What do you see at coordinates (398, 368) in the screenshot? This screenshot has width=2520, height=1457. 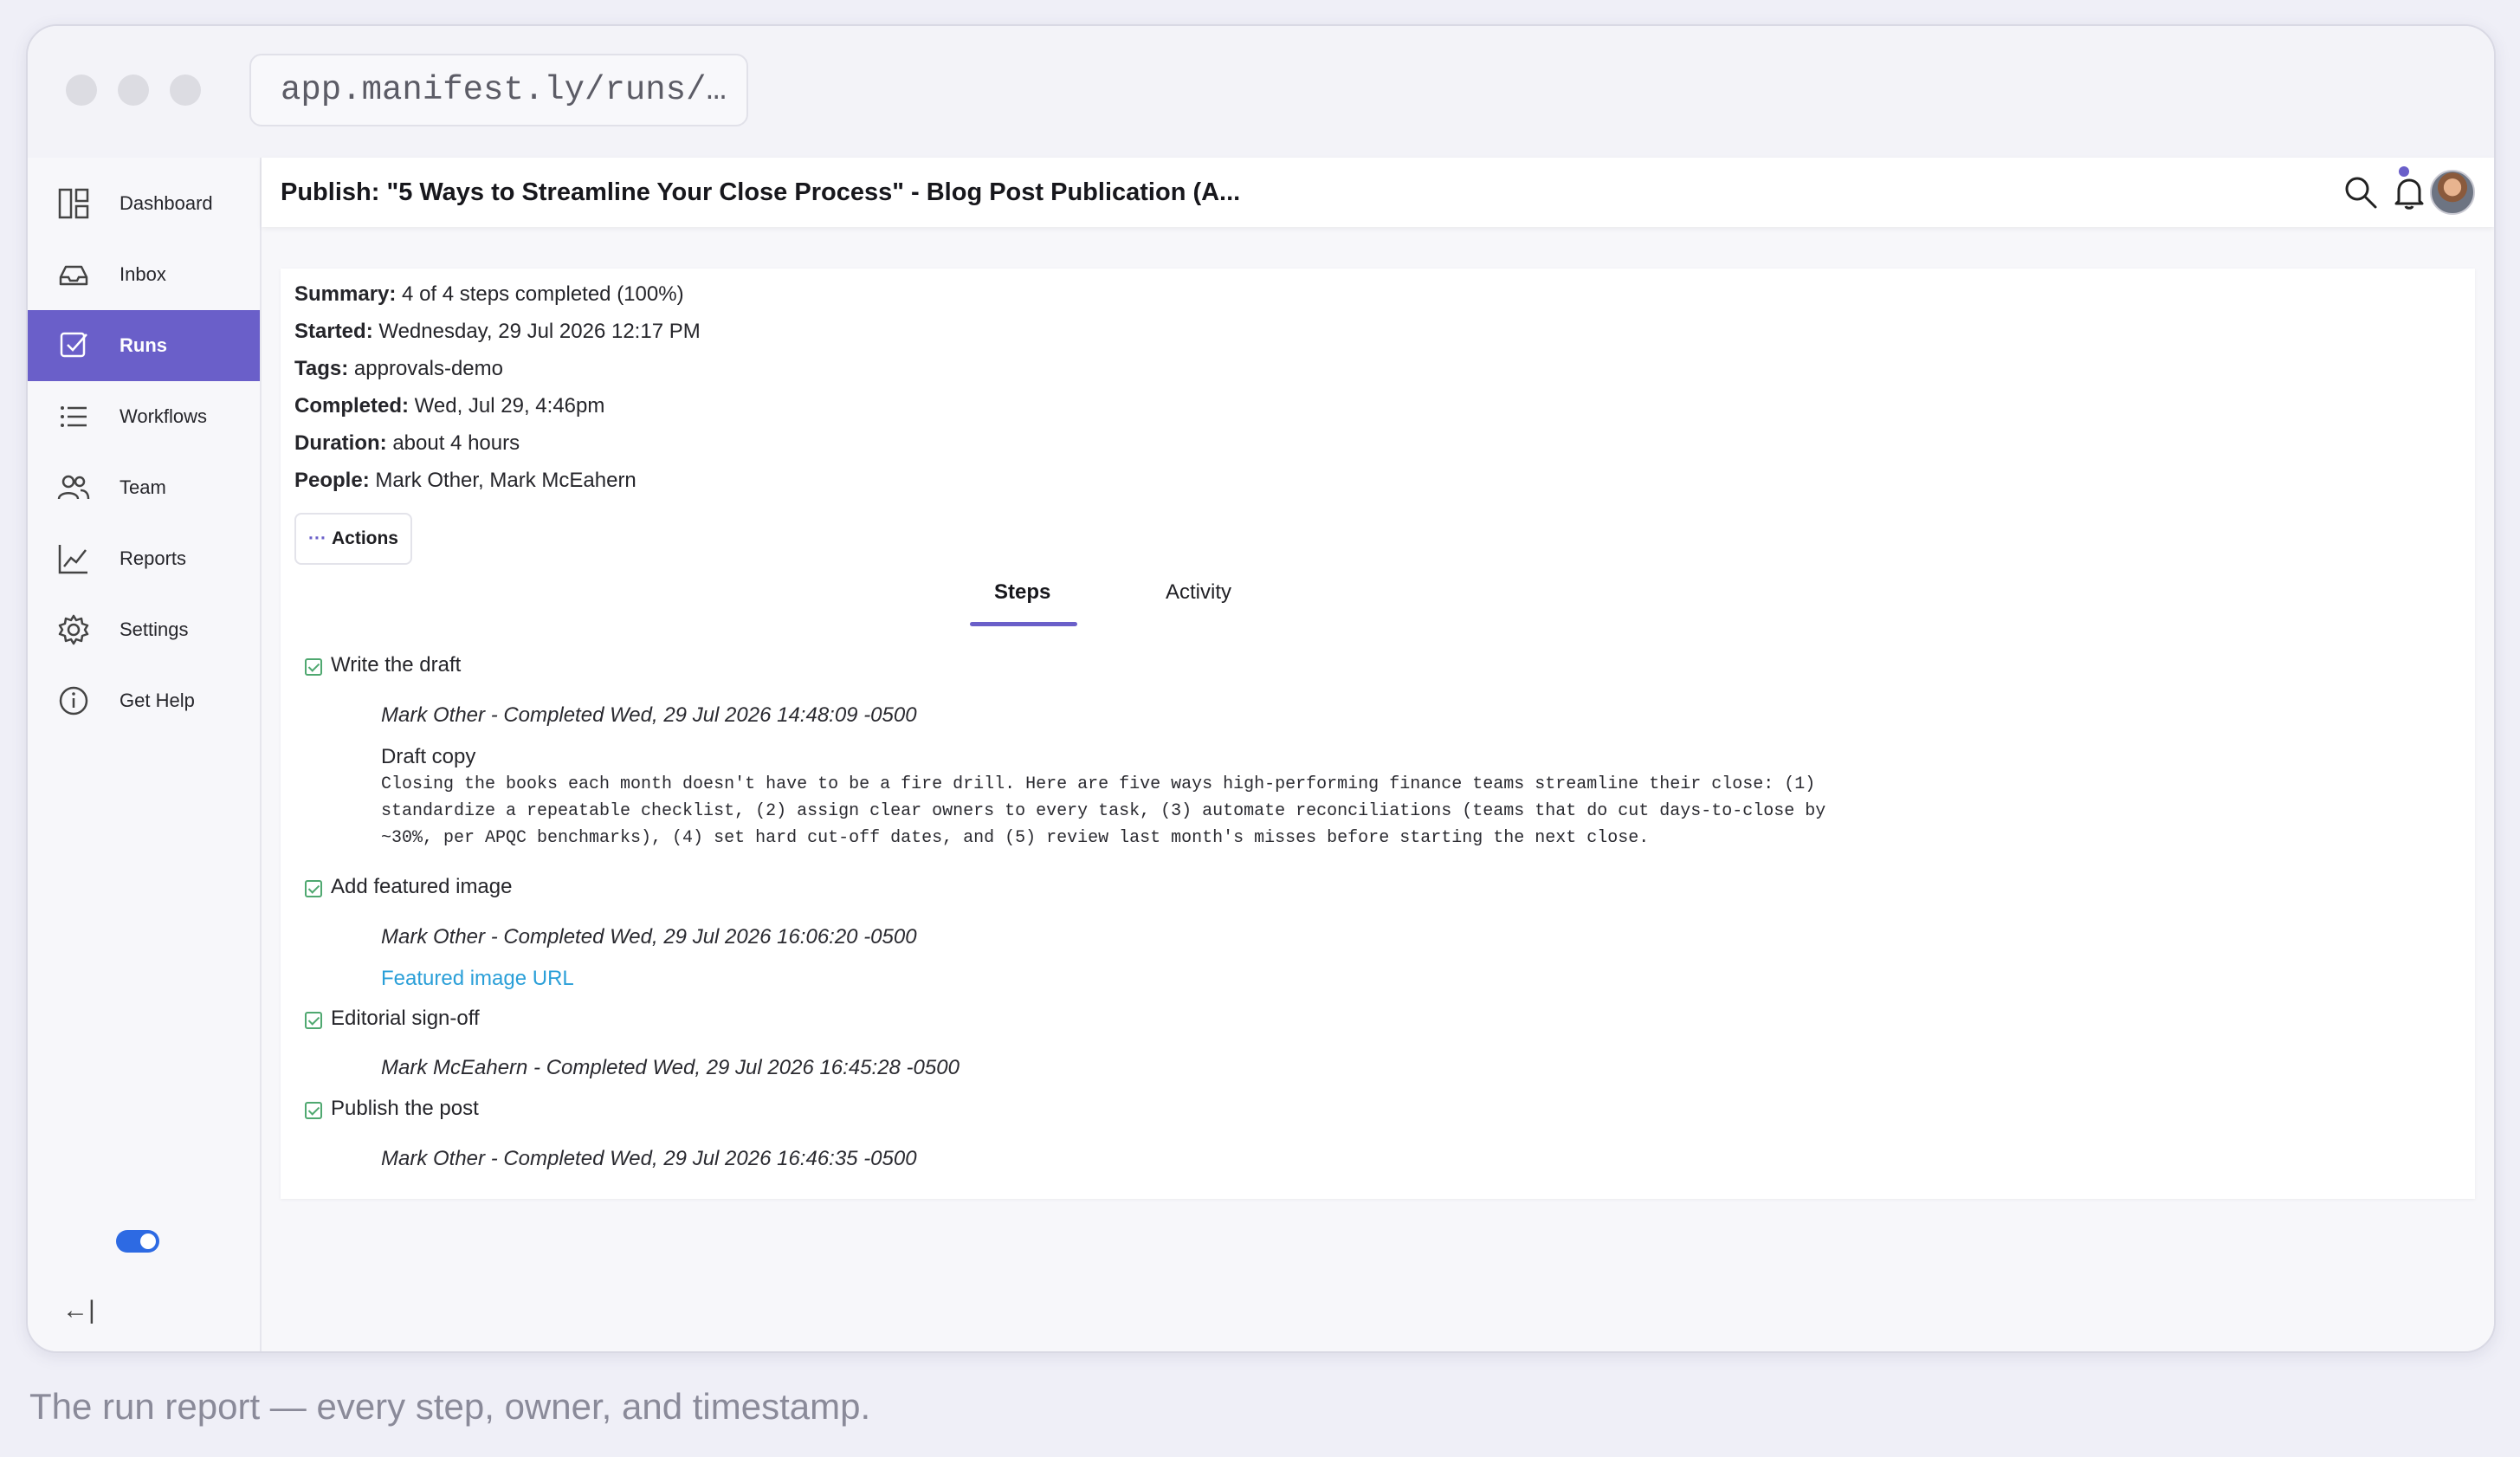 I see `tags-line: Tags: approvals-demo` at bounding box center [398, 368].